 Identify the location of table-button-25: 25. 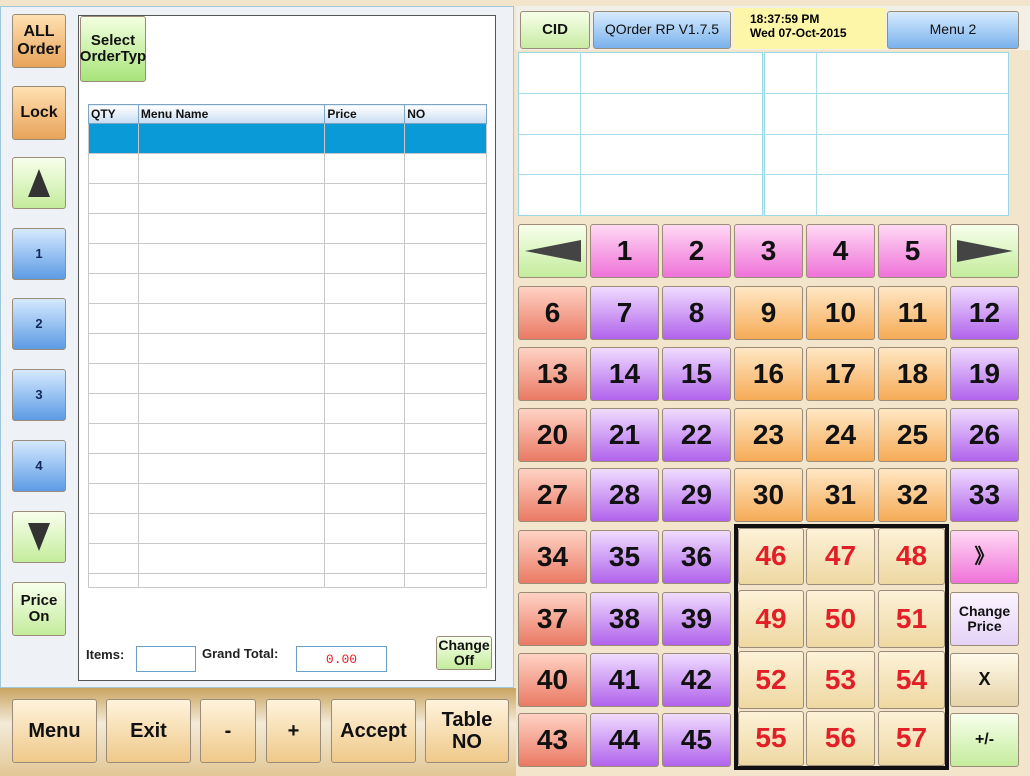
(912, 435).